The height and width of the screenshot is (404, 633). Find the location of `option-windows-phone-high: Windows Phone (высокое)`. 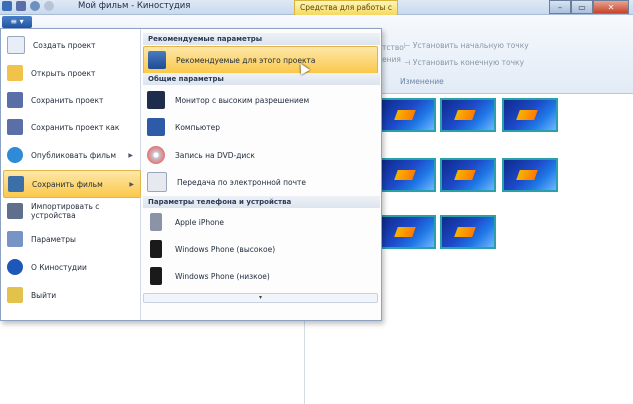

option-windows-phone-high: Windows Phone (высокое) is located at coordinates (259, 249).